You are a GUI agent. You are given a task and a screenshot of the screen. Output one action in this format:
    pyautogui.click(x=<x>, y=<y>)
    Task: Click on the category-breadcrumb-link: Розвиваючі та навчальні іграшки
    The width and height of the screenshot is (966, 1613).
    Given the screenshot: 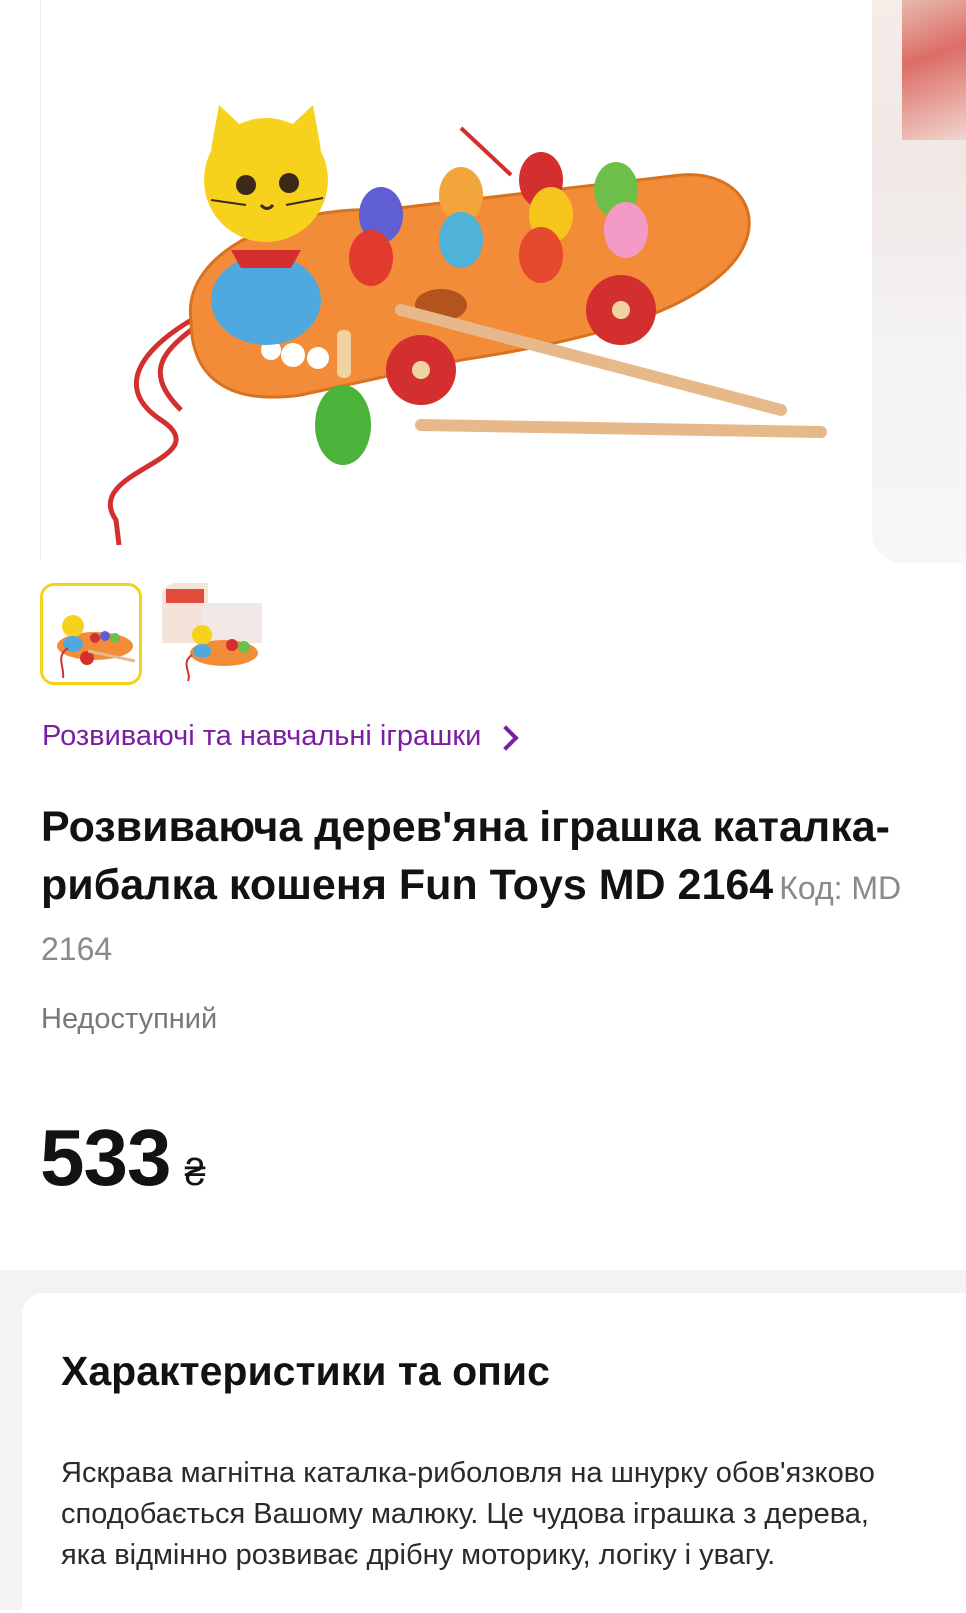 What is the action you would take?
    pyautogui.click(x=281, y=736)
    